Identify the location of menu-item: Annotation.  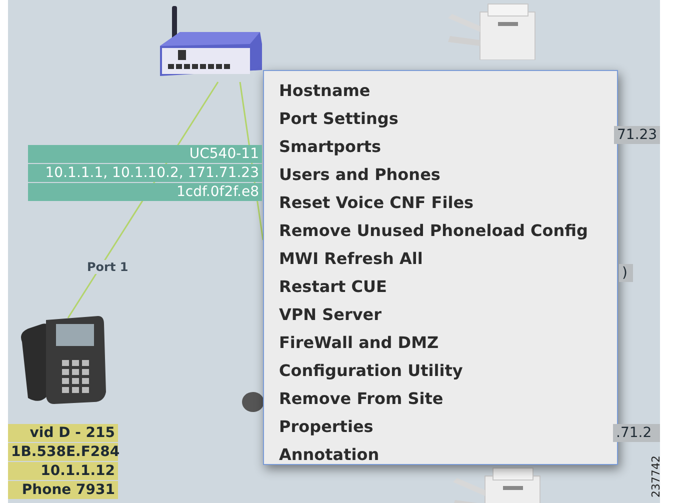
(448, 455).